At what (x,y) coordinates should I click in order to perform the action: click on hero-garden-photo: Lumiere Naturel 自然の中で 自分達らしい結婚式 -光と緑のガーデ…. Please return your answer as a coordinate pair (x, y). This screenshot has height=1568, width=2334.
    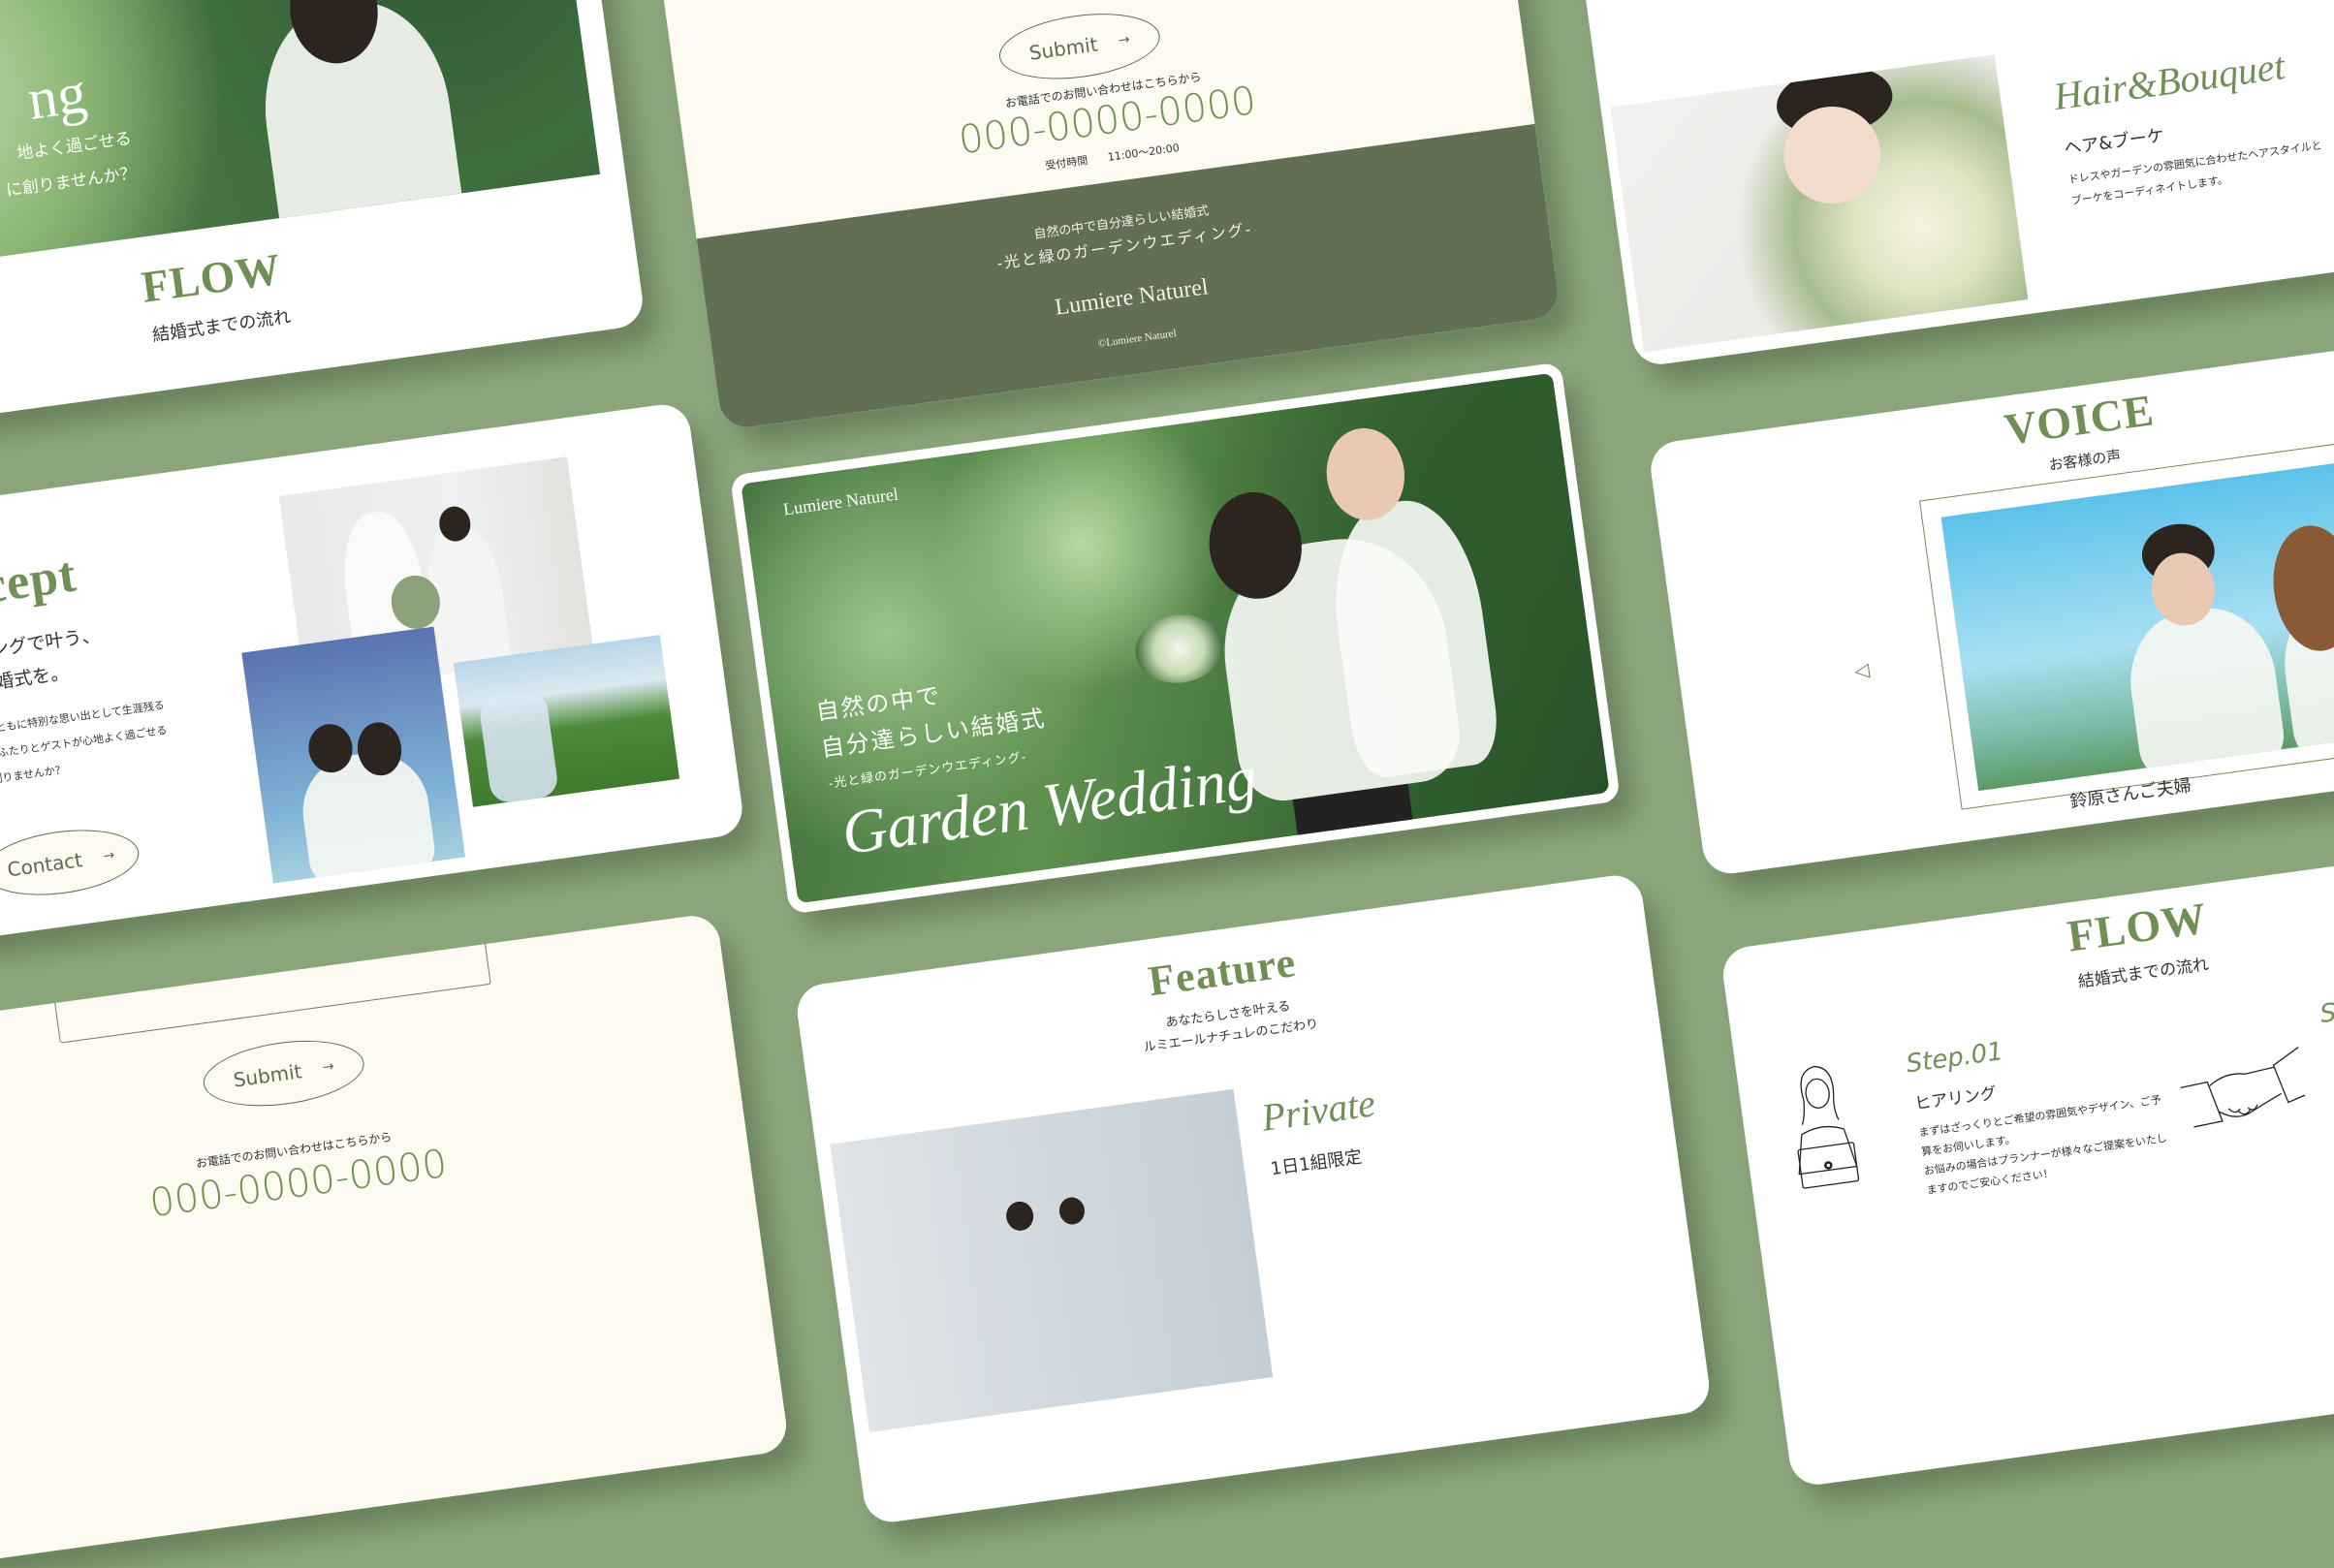
    Looking at the image, I should click on (1175, 638).